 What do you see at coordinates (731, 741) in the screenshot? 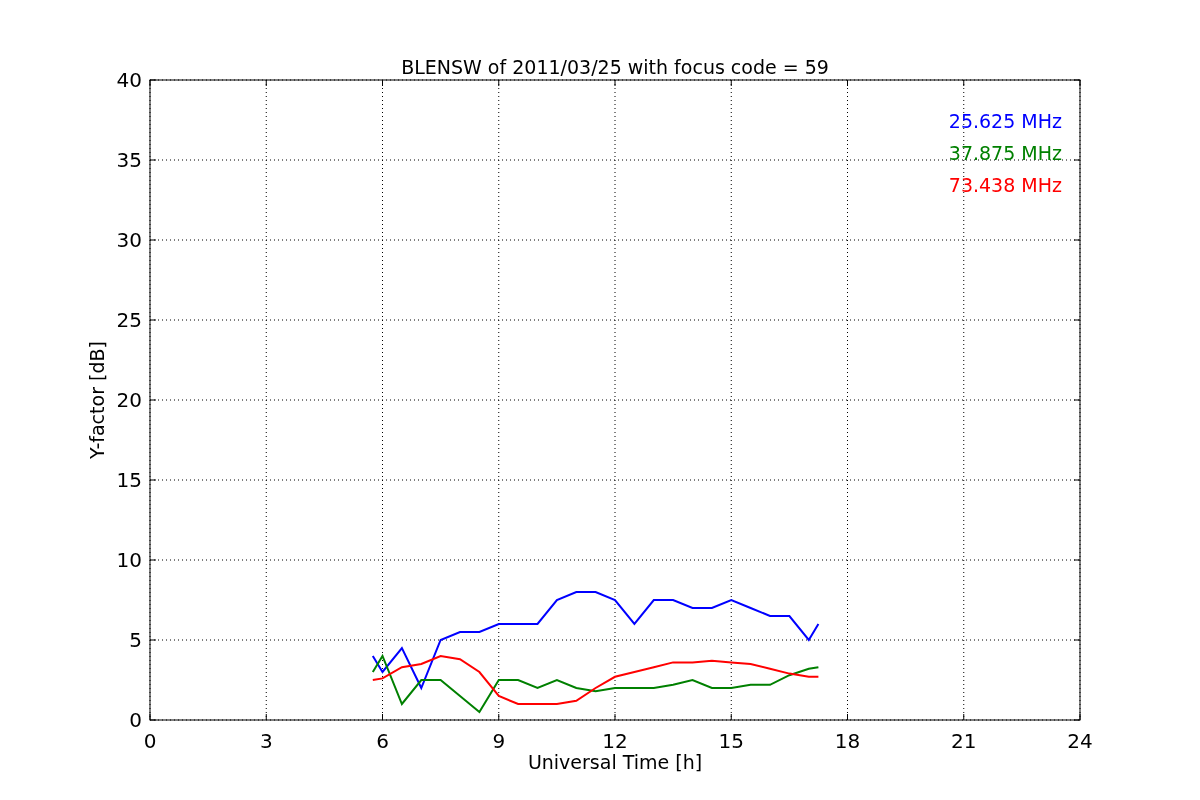
I see `x-tick-label: 15` at bounding box center [731, 741].